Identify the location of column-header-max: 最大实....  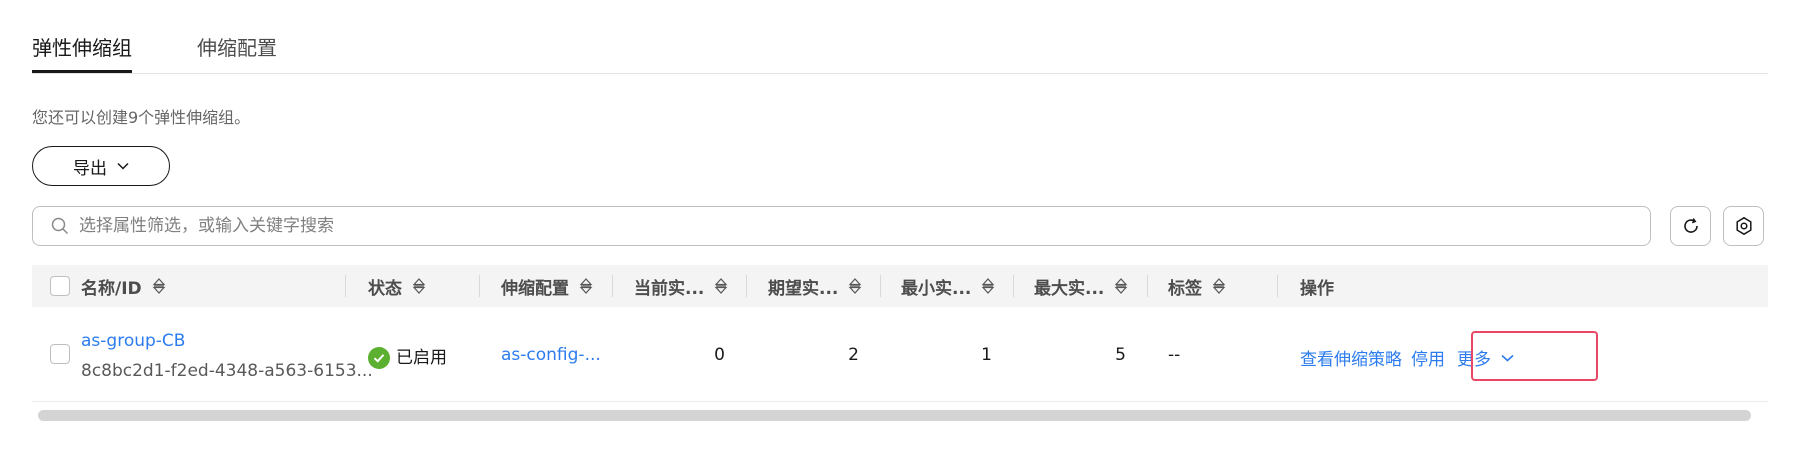
(1081, 286).